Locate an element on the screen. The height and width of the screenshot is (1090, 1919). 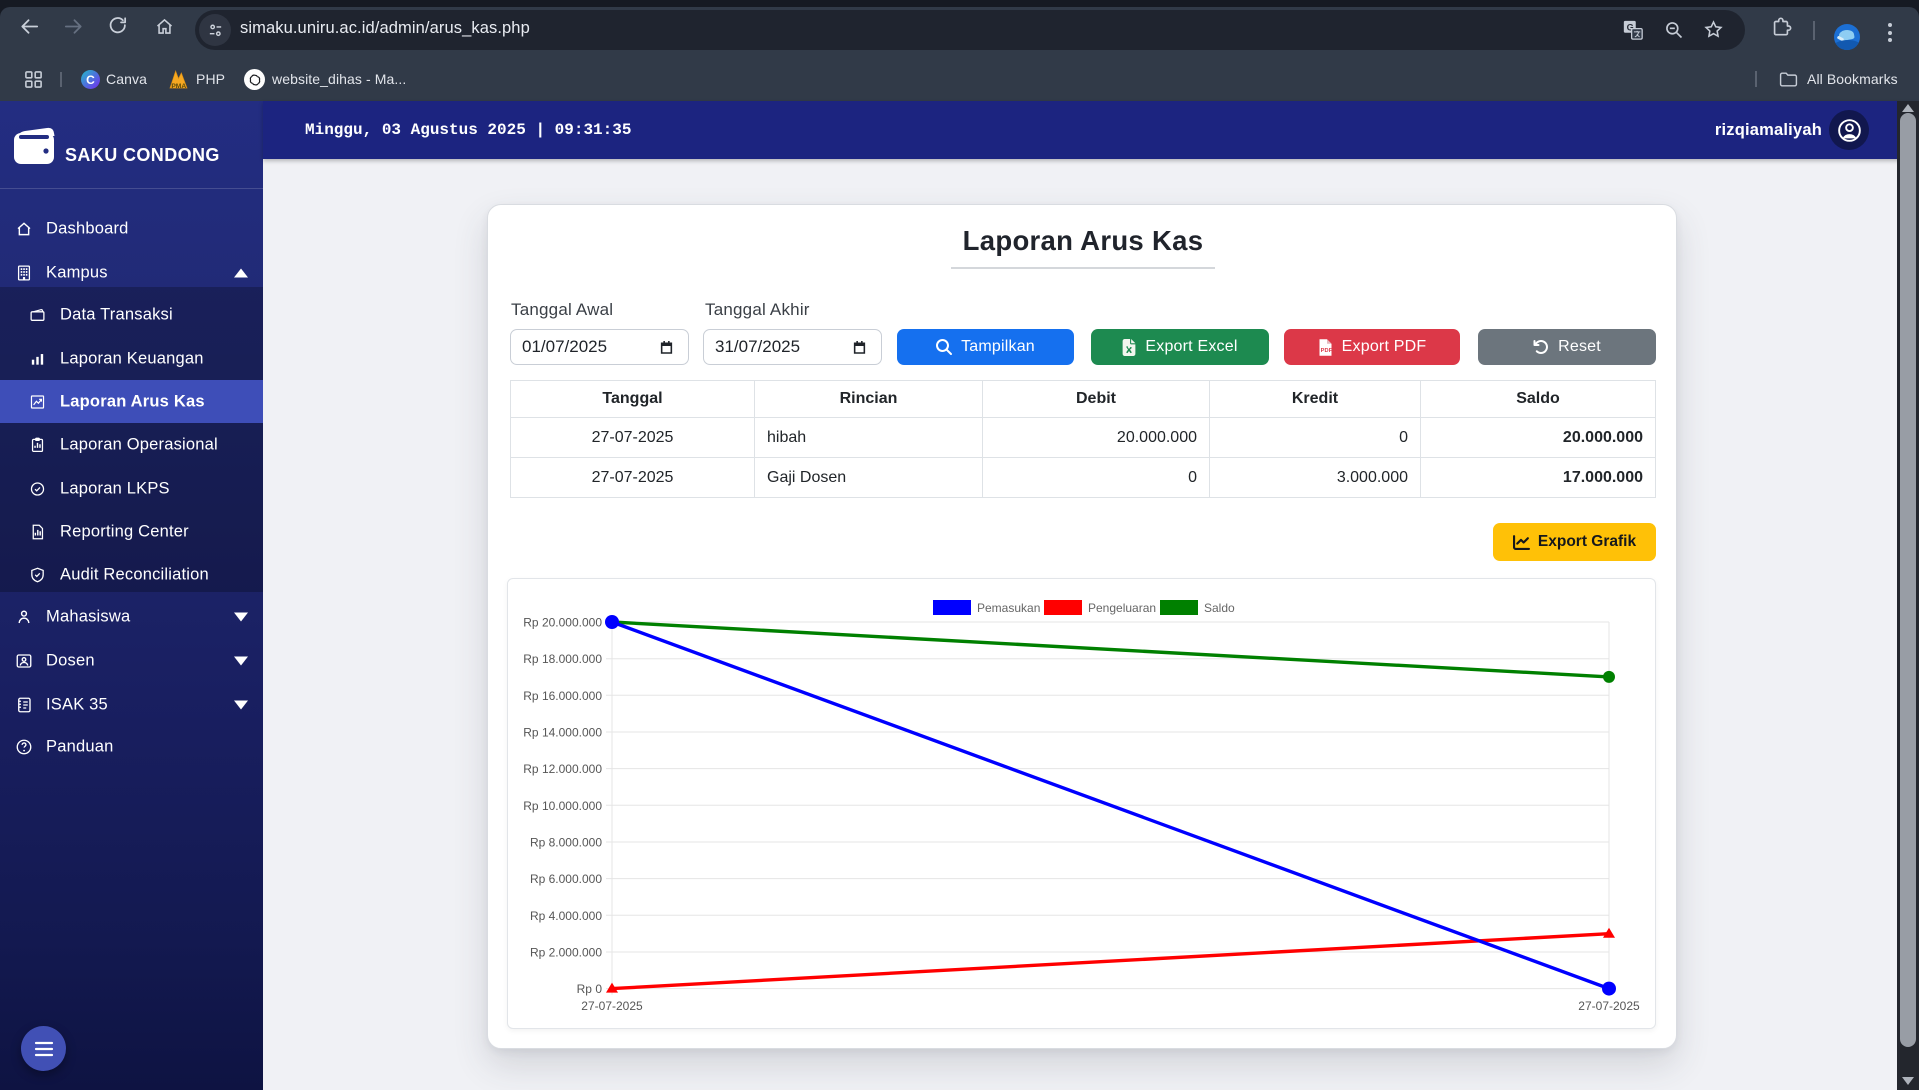
svg-text: Rp 16.000.000 is located at coordinates (562, 696).